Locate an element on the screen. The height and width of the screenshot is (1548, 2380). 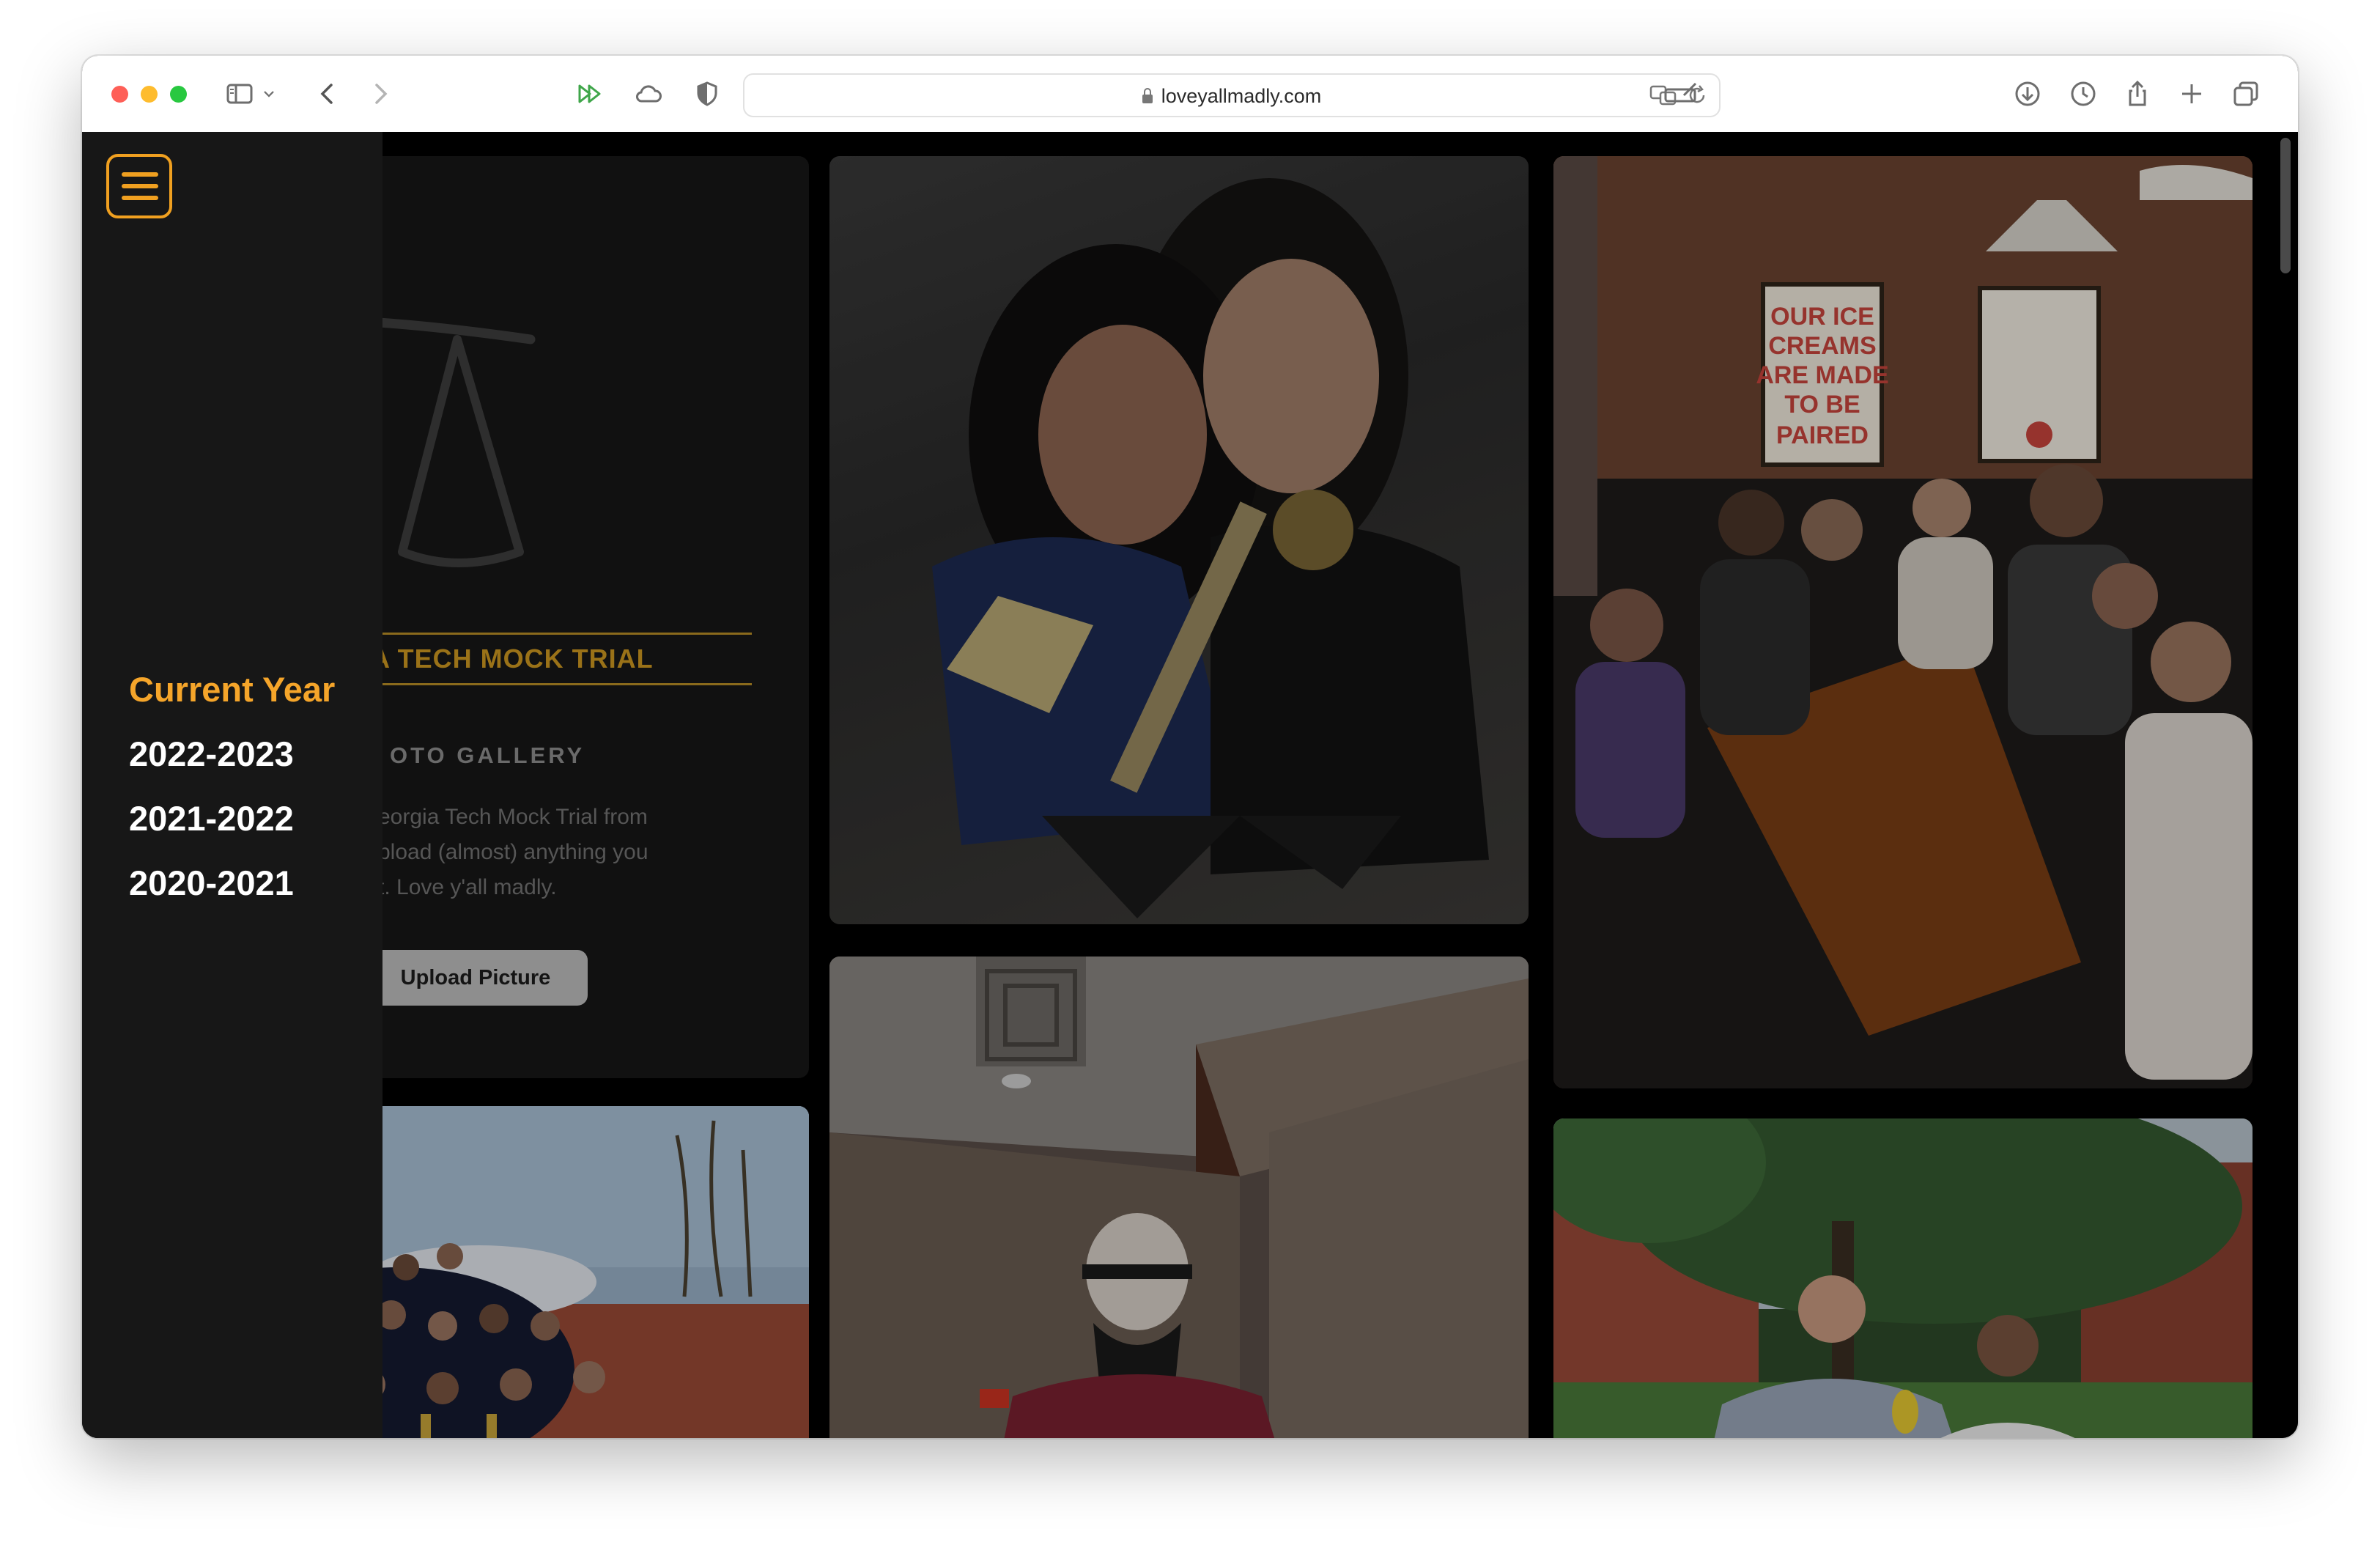
back-icon is located at coordinates (327, 93).